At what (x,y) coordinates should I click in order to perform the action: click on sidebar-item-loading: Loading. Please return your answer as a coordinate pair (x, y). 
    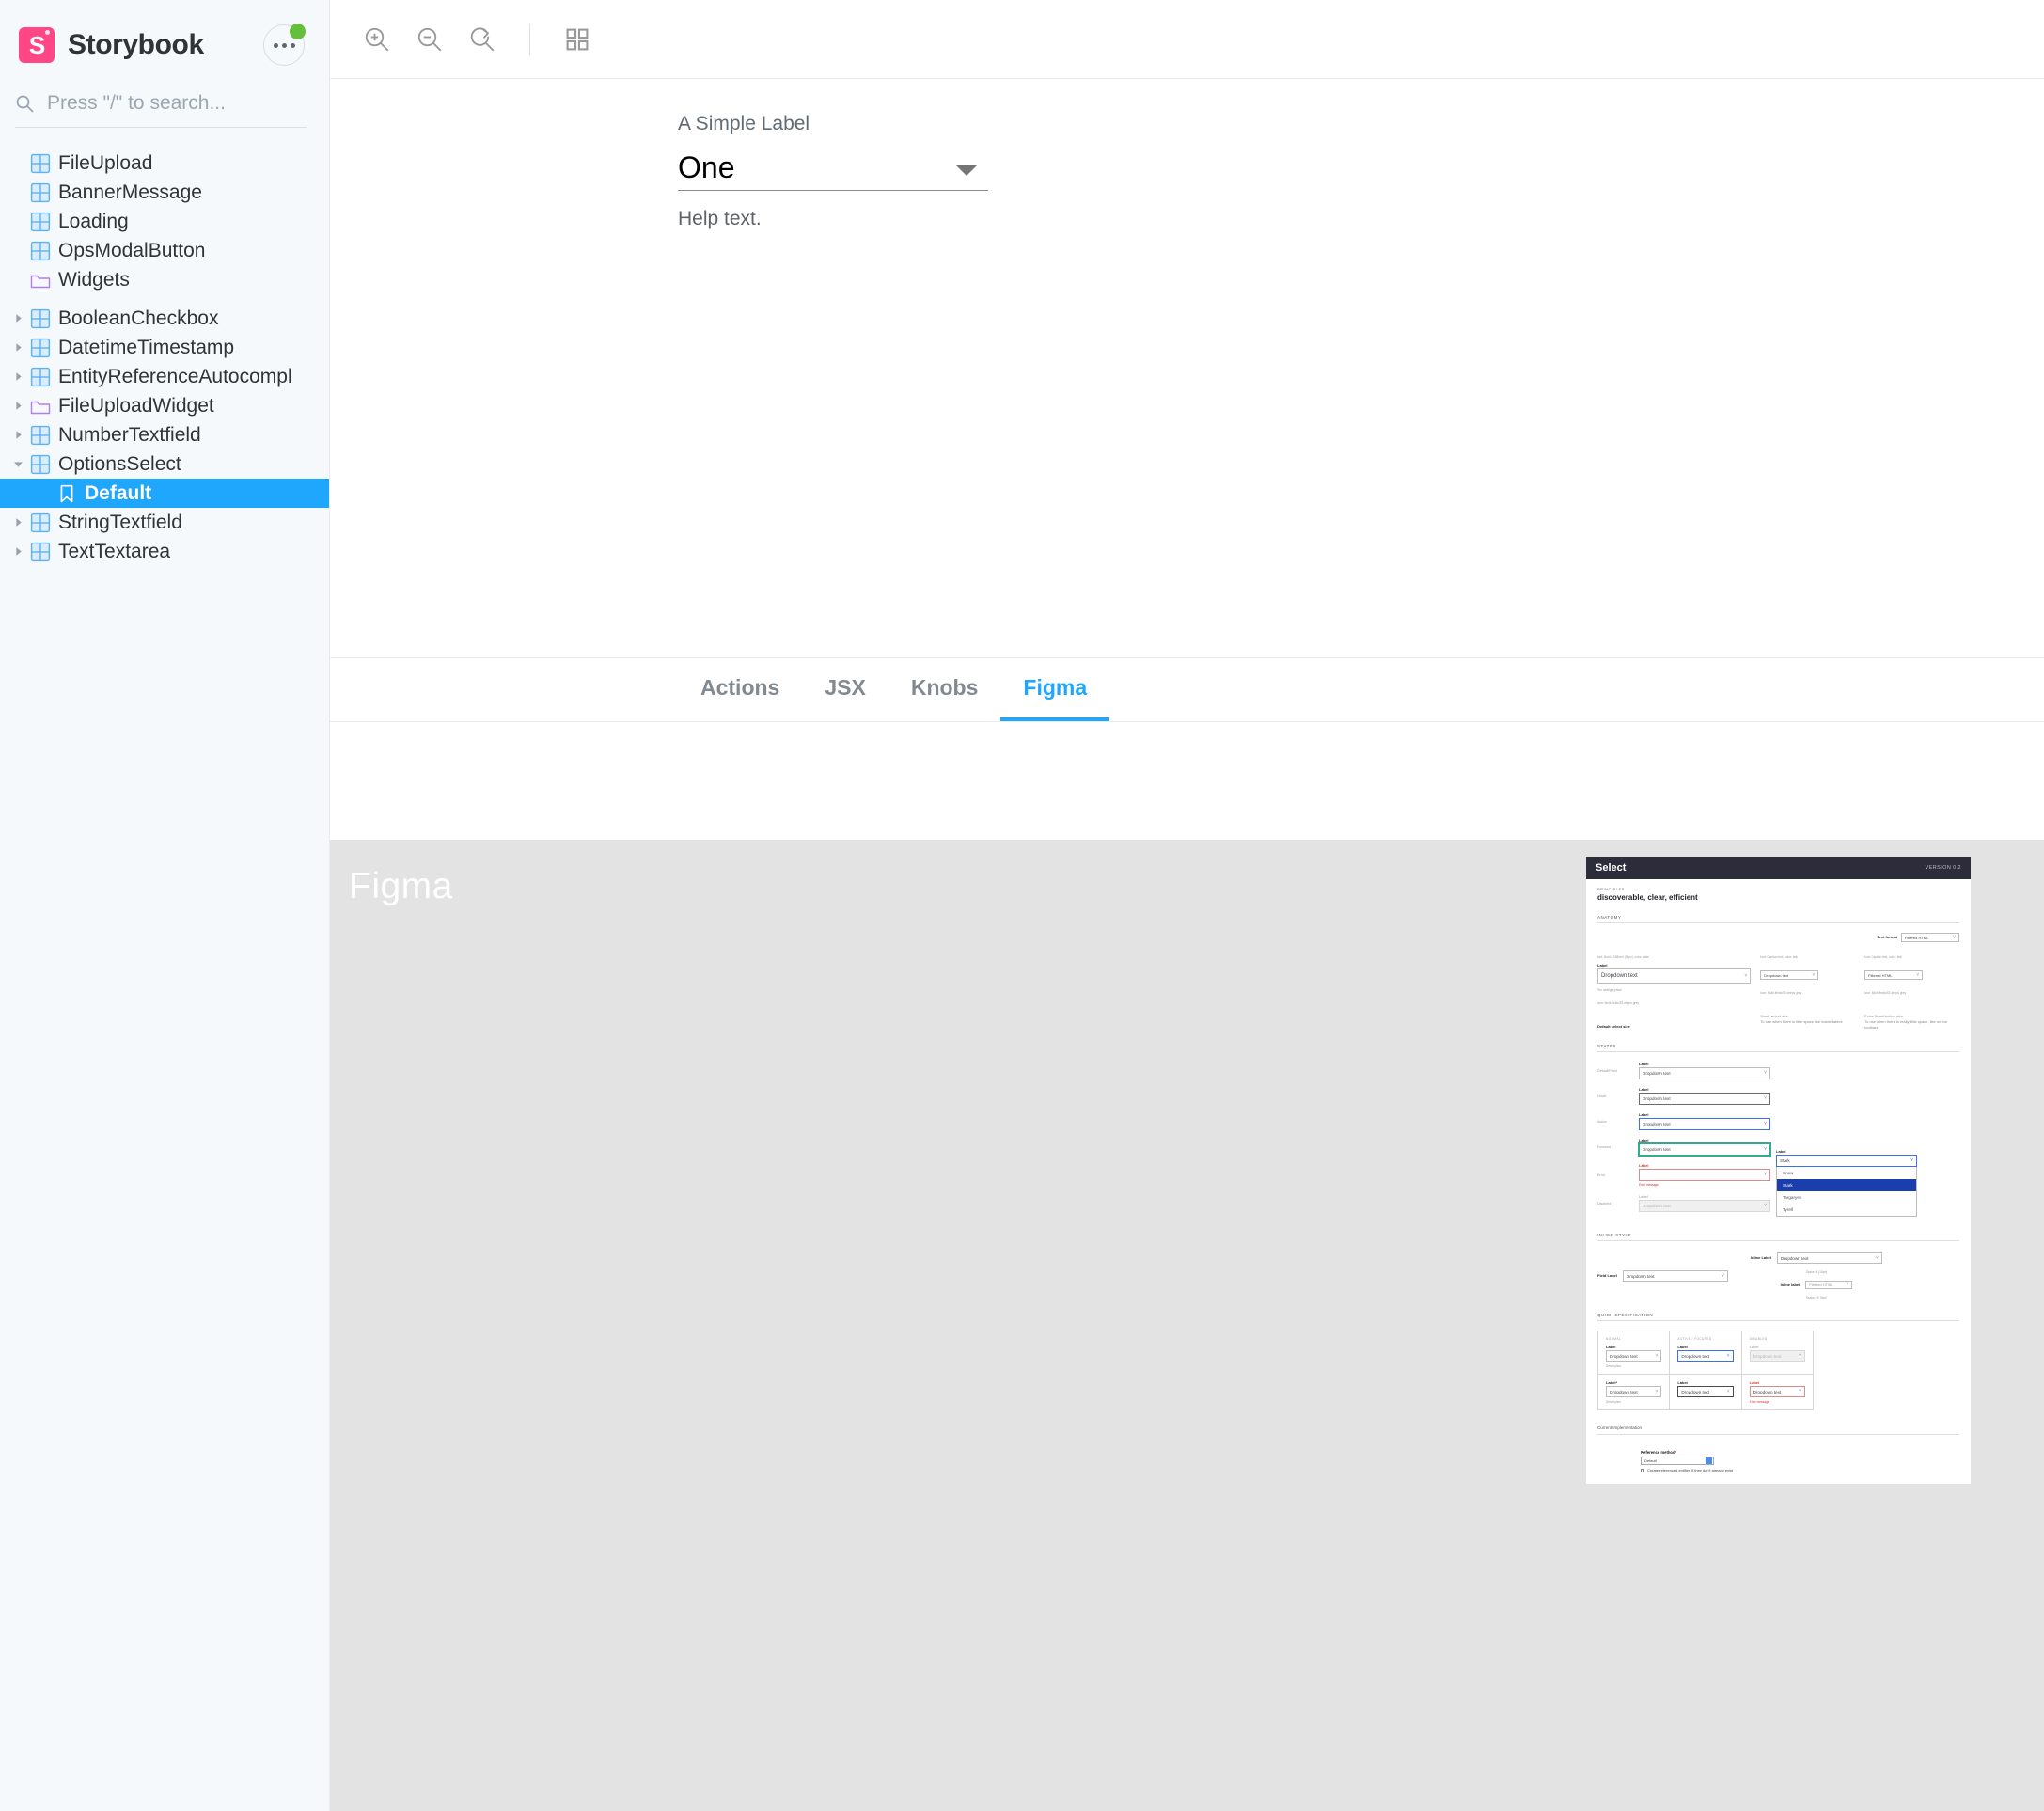
    Looking at the image, I should click on (164, 221).